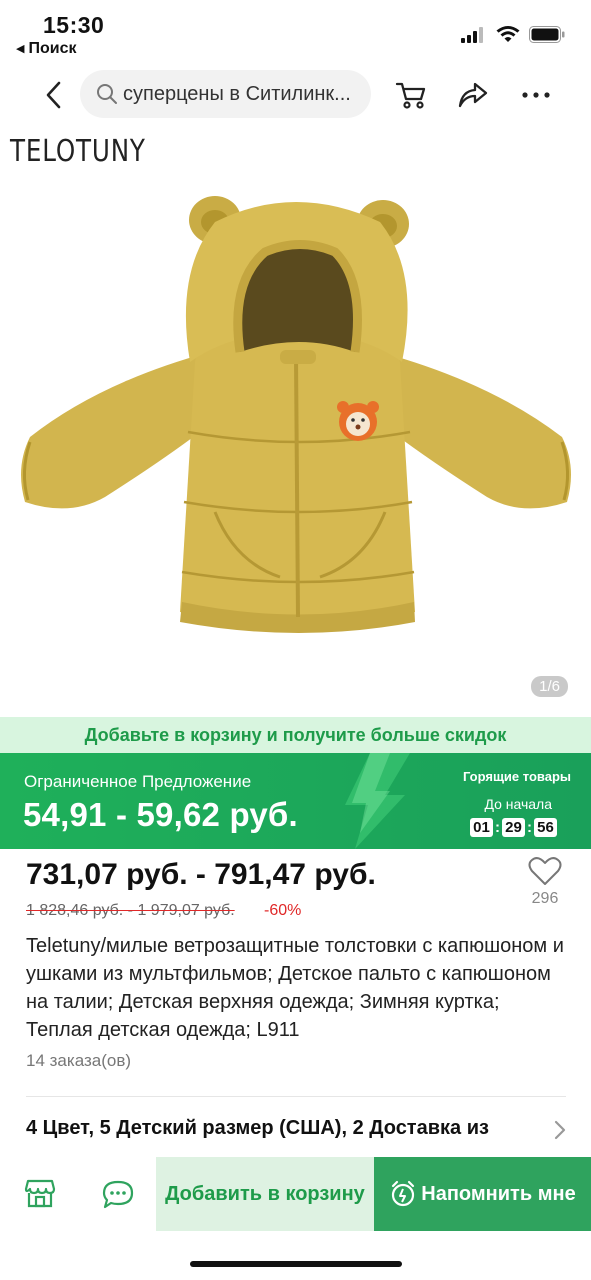  I want to click on alarm-clock-icon, so click(403, 1193).